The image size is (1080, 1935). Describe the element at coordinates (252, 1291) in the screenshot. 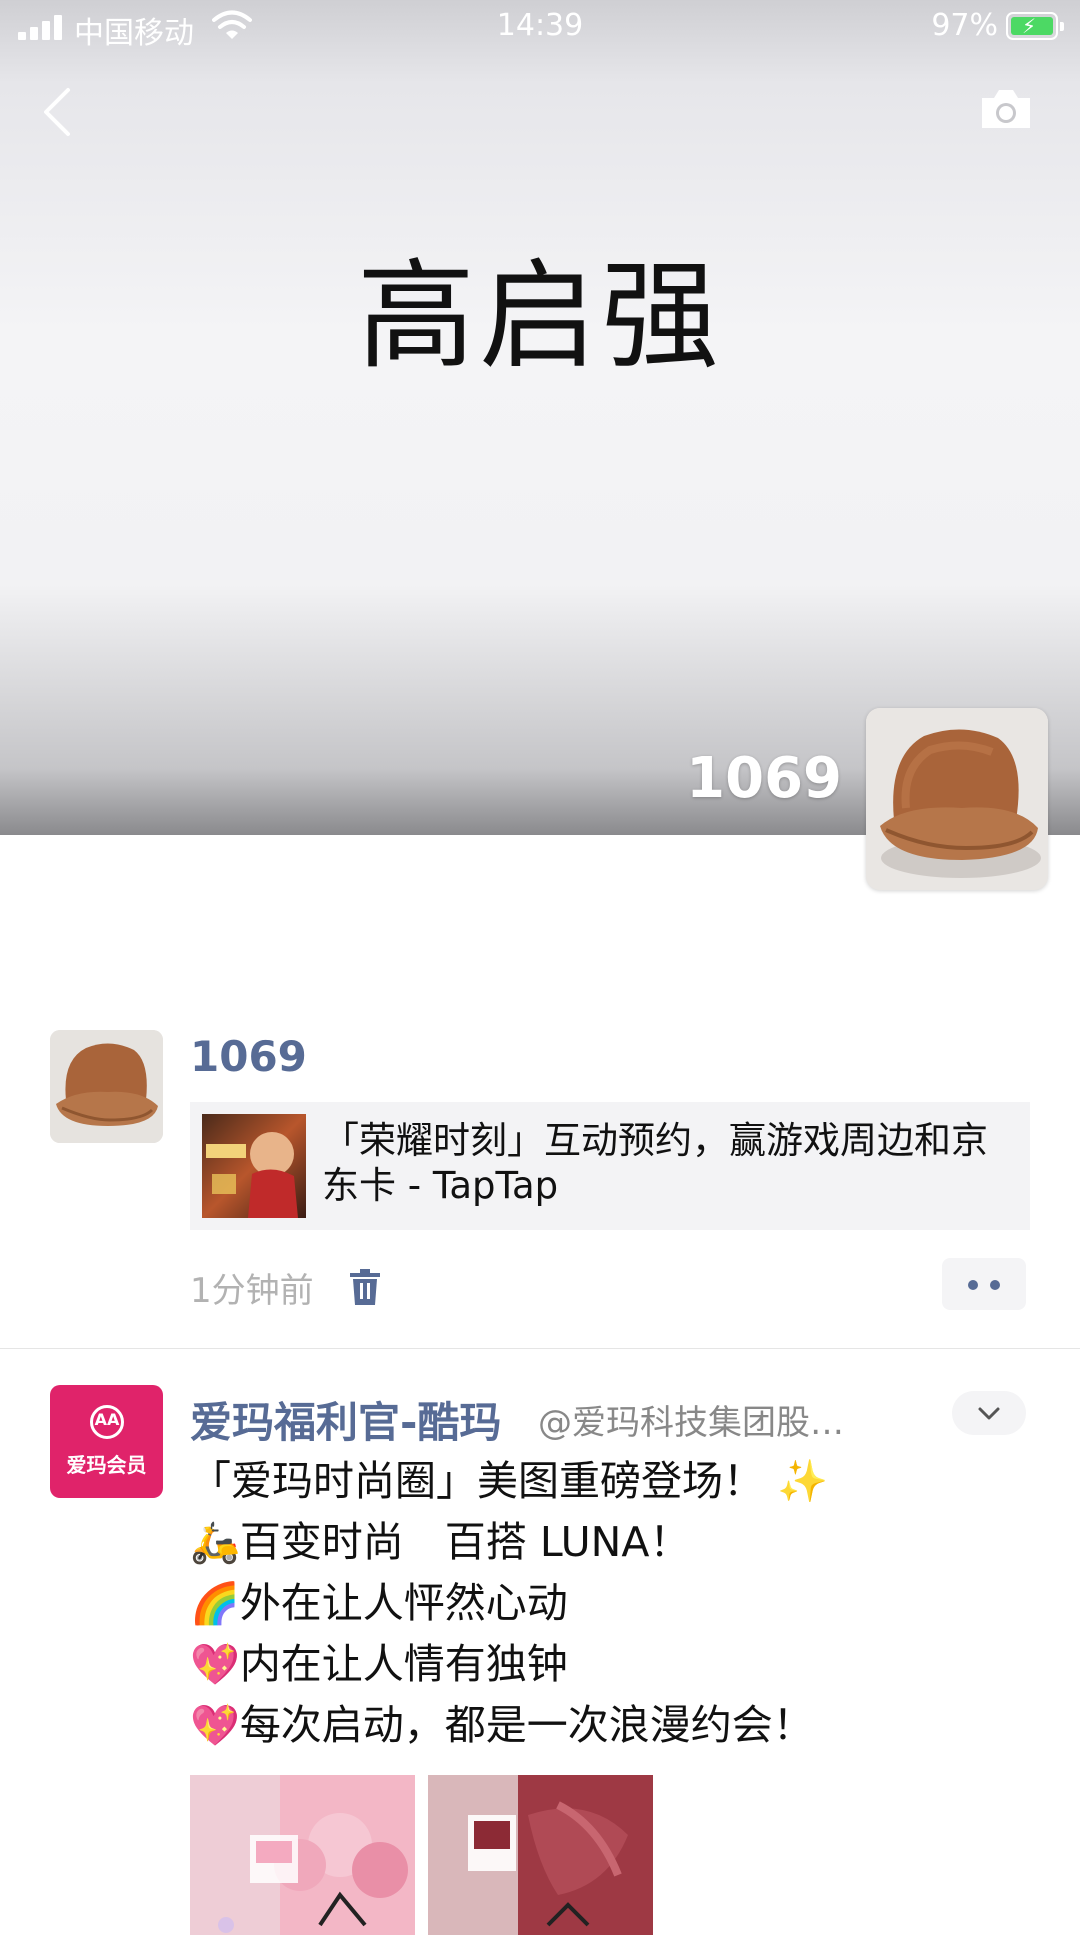

I see `post-time: 1分钟前` at that location.